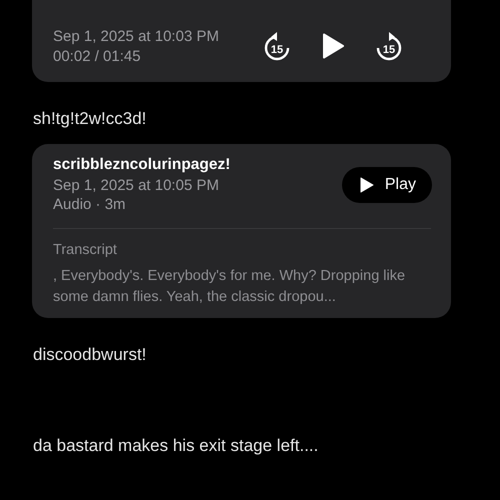  Describe the element at coordinates (136, 185) in the screenshot. I see `recording-date: Sep 1, 2025 at 10:05 PM` at that location.